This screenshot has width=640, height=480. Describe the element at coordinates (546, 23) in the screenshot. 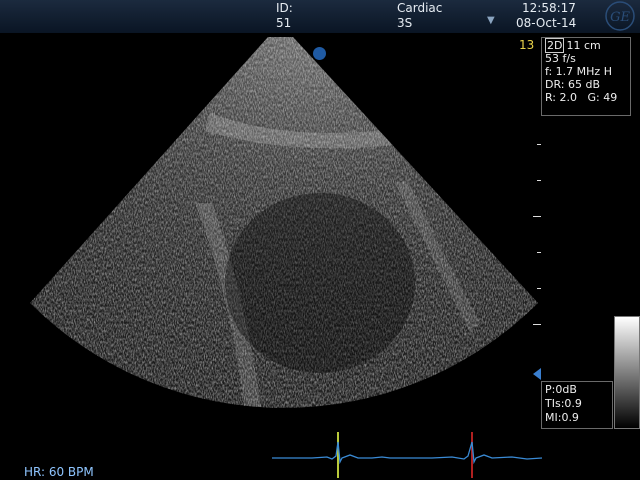

I see `clock-date: 08-Oct-14` at that location.